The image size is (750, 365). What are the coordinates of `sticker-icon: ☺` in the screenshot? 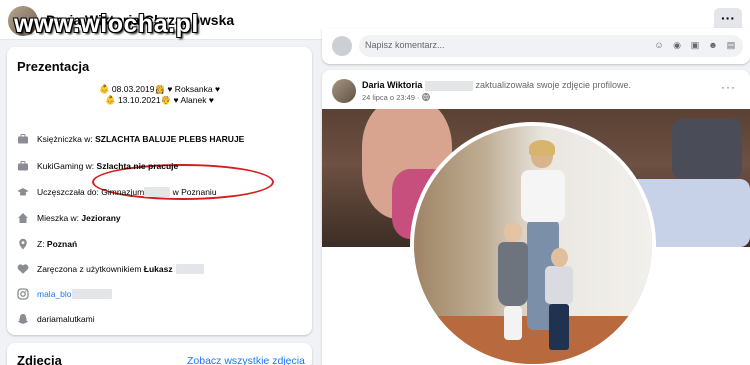 It's located at (659, 45).